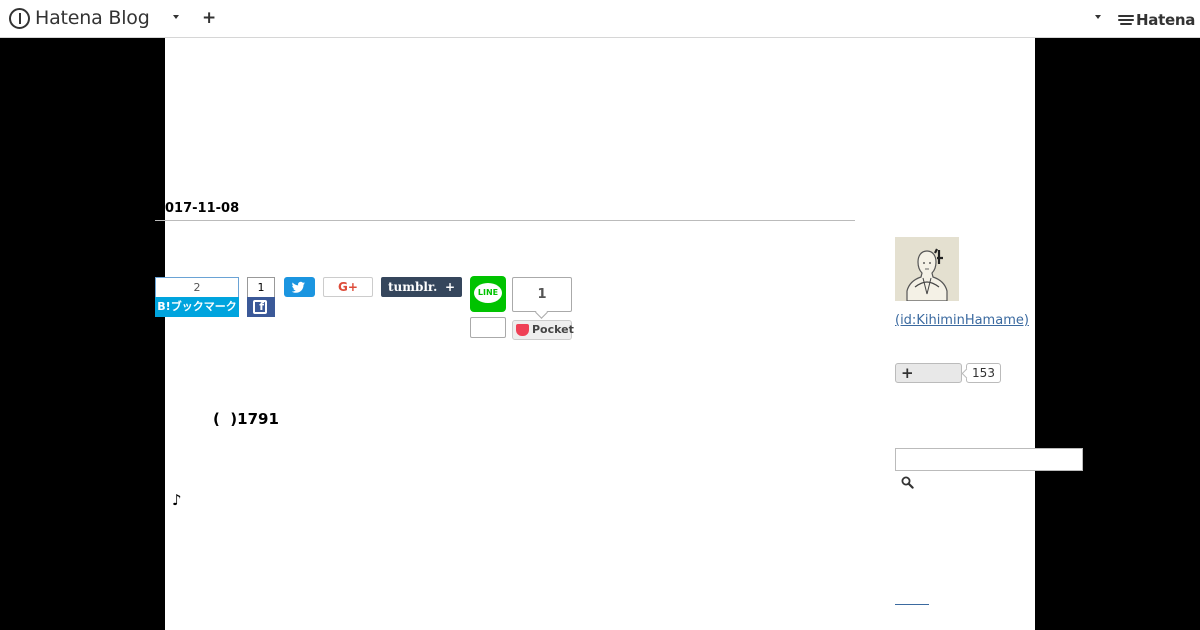  What do you see at coordinates (907, 373) in the screenshot?
I see `plus-icon: +` at bounding box center [907, 373].